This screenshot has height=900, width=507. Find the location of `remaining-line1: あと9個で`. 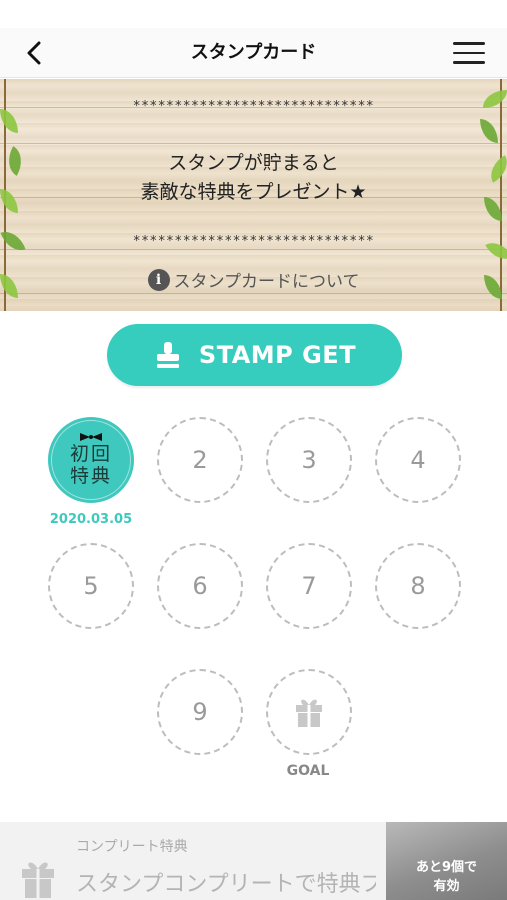

remaining-line1: あと9個で is located at coordinates (446, 867).